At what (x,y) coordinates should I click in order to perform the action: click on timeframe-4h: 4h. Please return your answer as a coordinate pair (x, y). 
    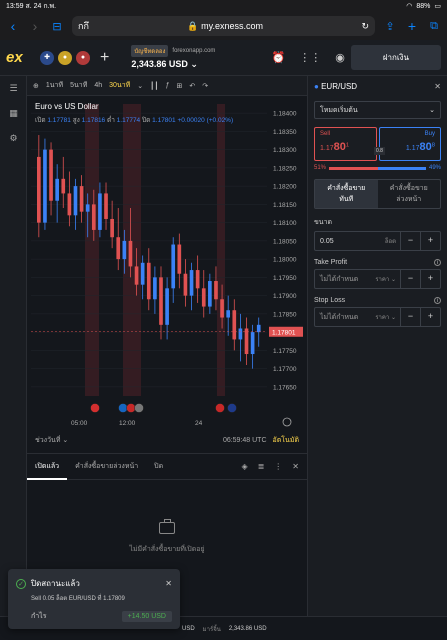
    Looking at the image, I should click on (98, 85).